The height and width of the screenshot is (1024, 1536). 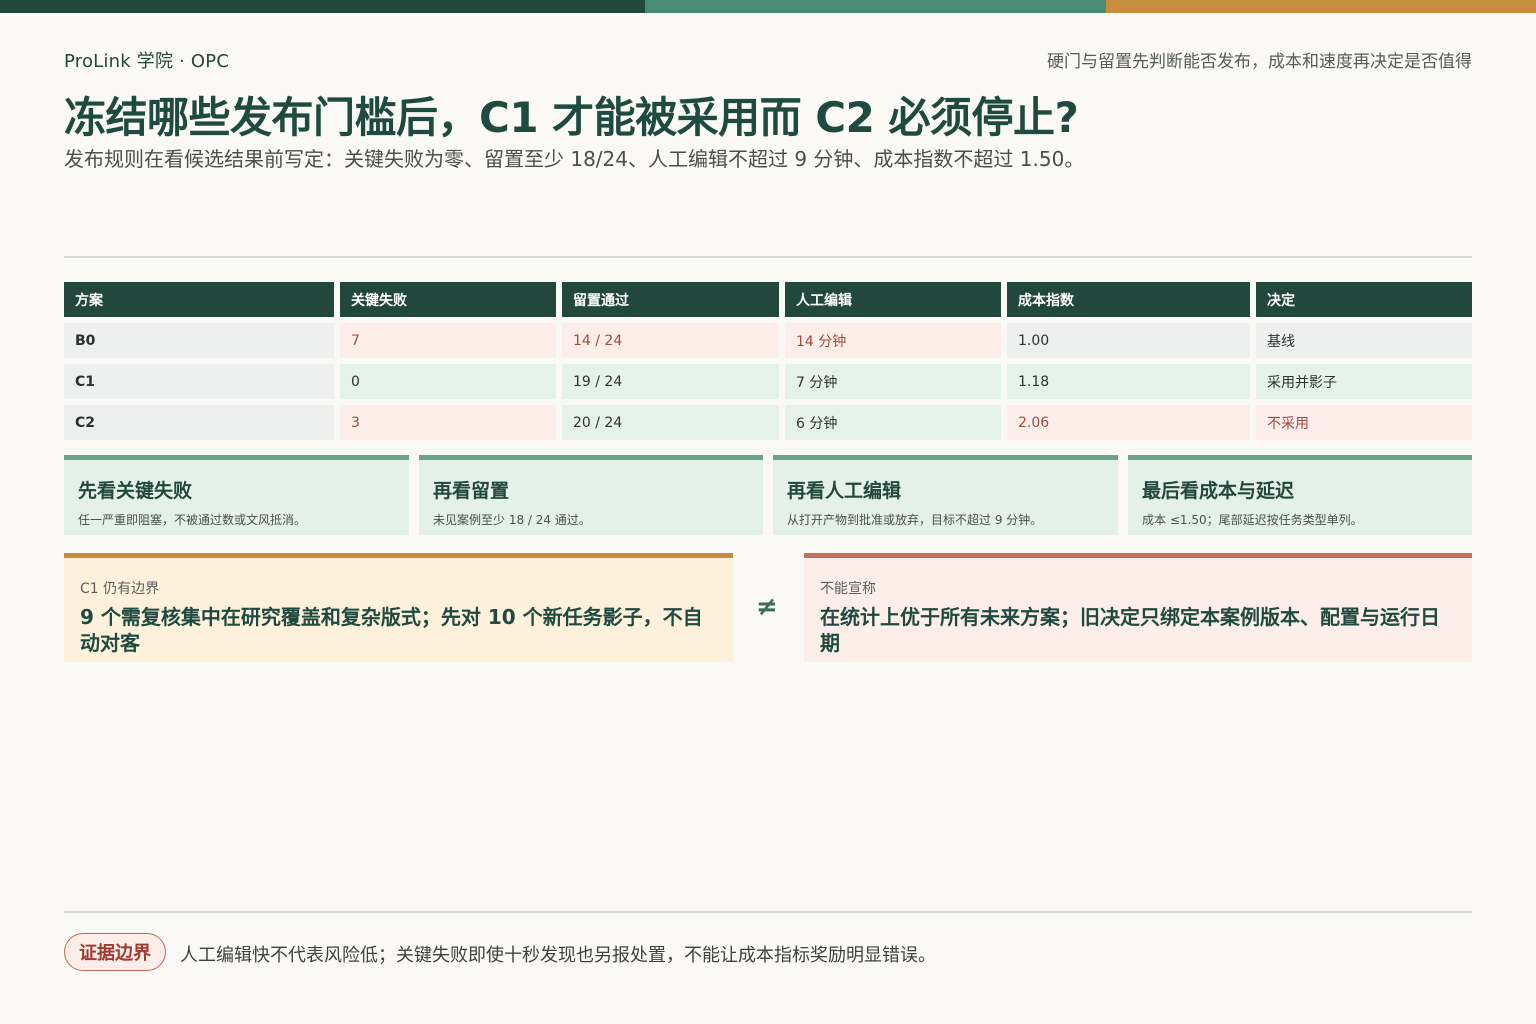 What do you see at coordinates (448, 340) in the screenshot?
I see `table-cell: 7` at bounding box center [448, 340].